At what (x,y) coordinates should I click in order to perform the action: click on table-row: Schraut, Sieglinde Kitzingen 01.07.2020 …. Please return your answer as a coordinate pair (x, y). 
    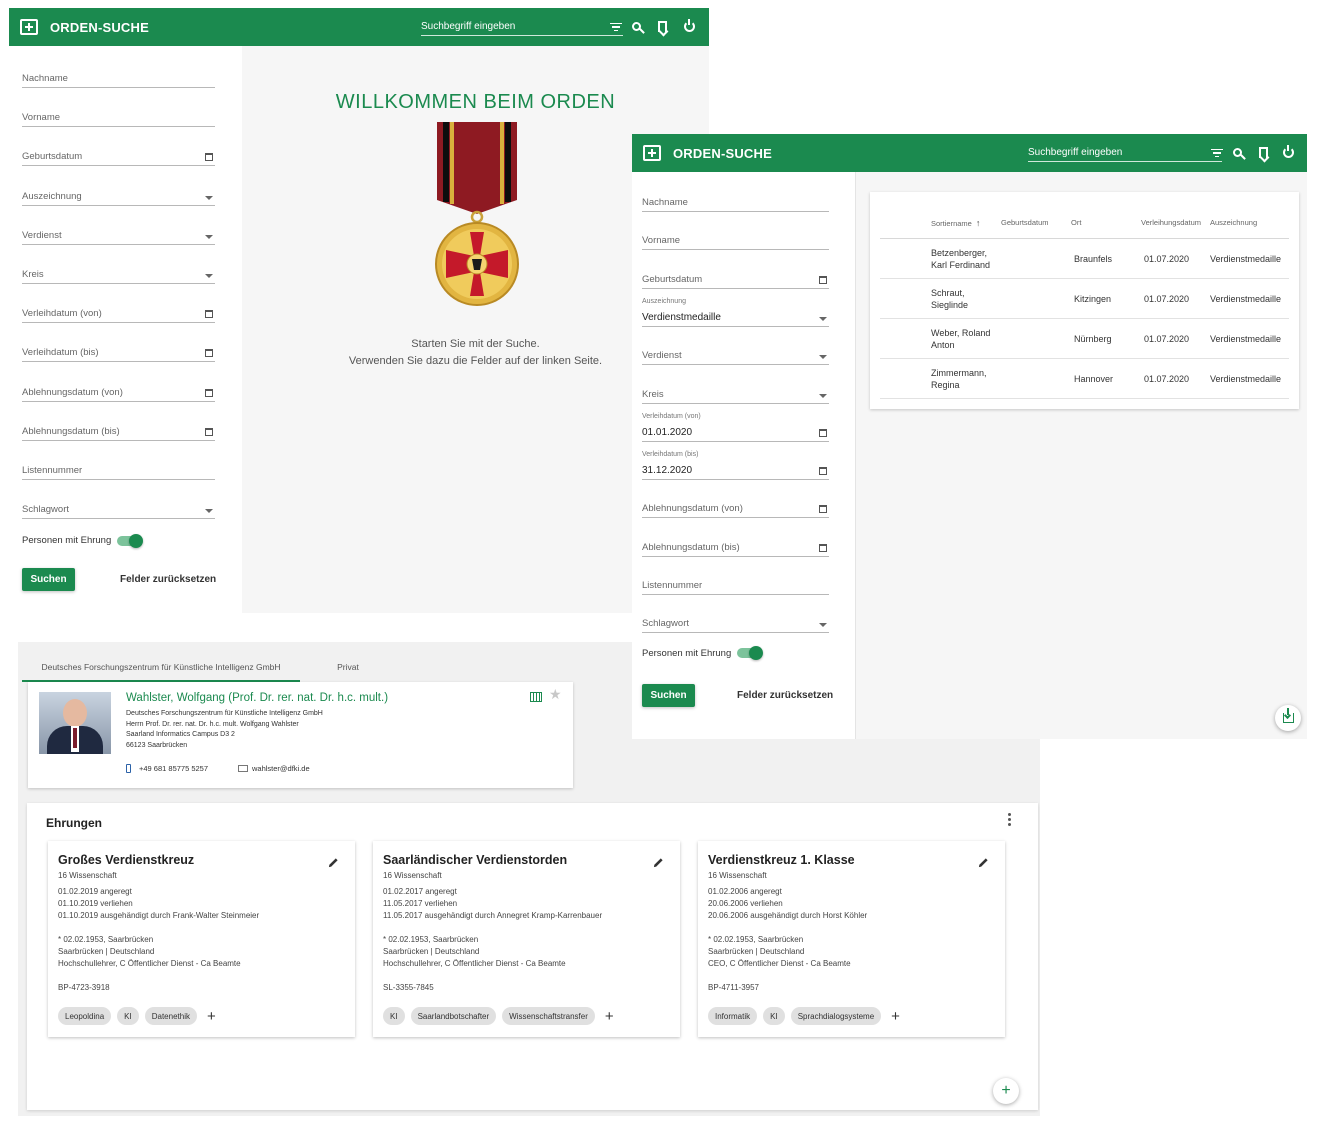
    Looking at the image, I should click on (1084, 299).